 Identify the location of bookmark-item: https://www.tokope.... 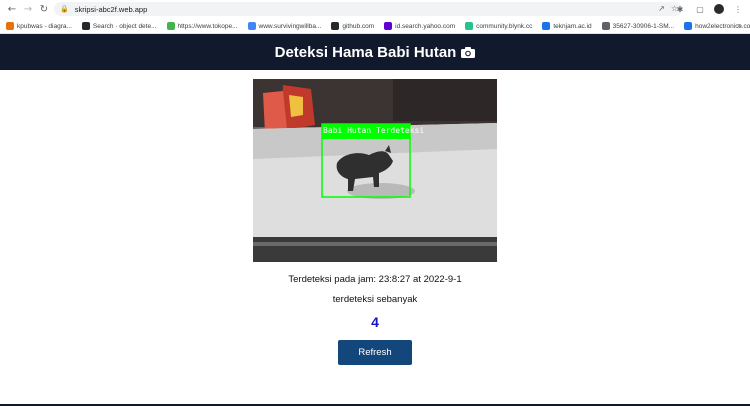
(202, 26).